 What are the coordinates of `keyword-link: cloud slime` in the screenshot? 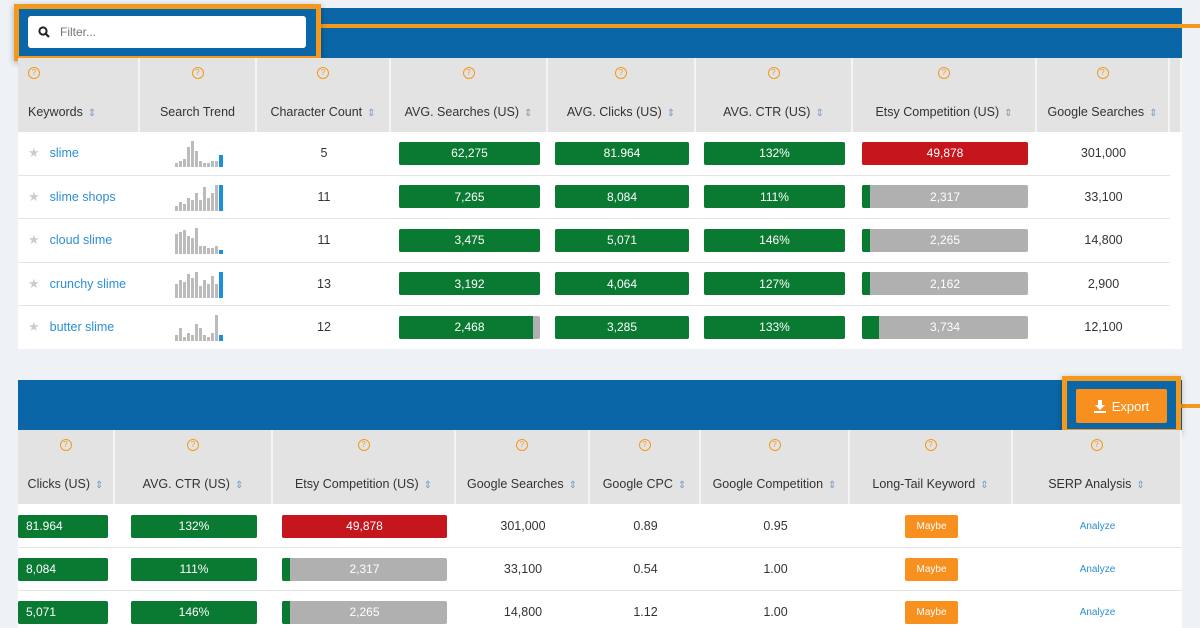 It's located at (81, 240).